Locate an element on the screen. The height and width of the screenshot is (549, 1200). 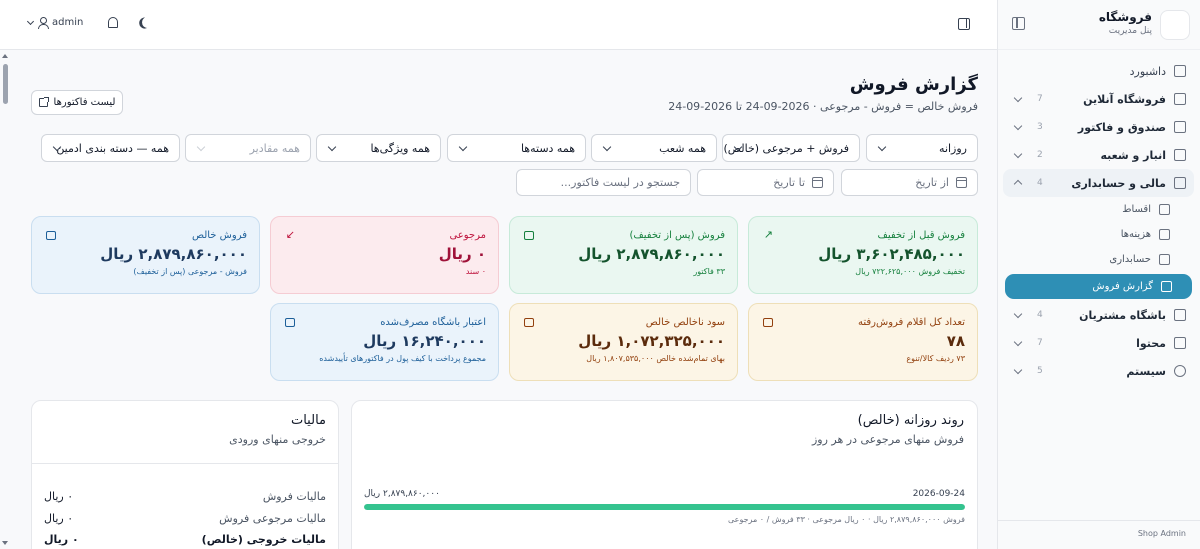
date-to-input: تا تاریخ is located at coordinates (765, 182).